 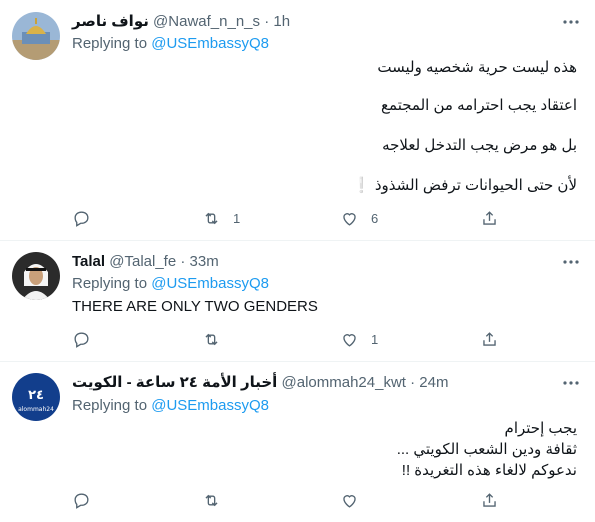 I want to click on display-name: نواف ناصر, so click(x=110, y=21).